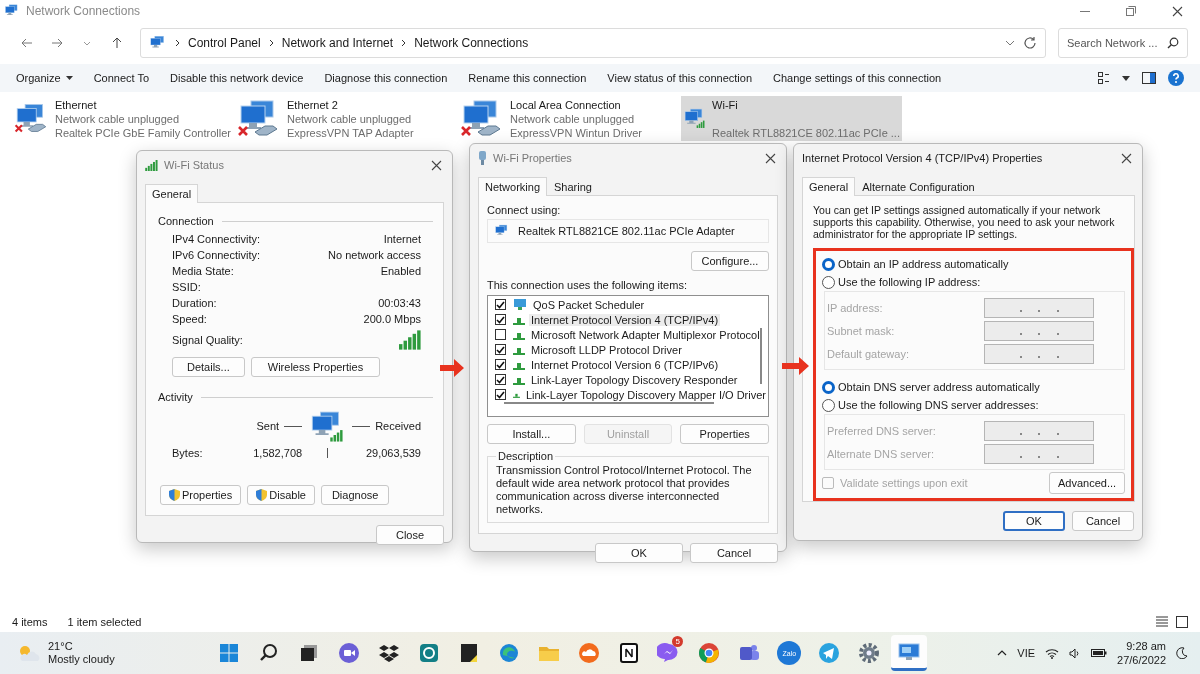 Image resolution: width=1200 pixels, height=674 pixels. Describe the element at coordinates (1182, 653) in the screenshot. I see `moon-icon` at that location.